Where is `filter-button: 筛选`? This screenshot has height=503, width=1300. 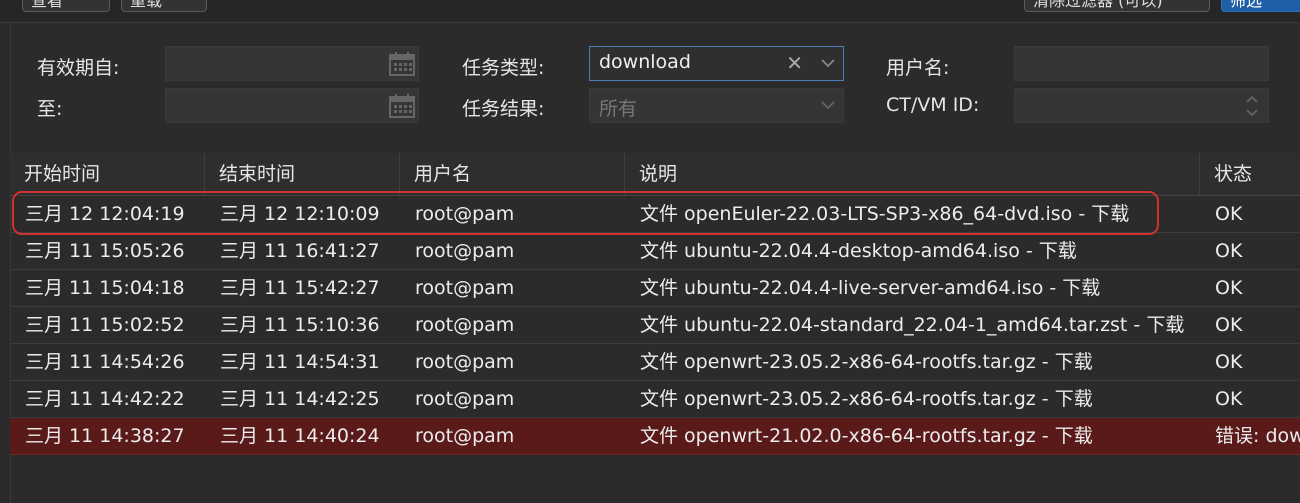 filter-button: 筛选 is located at coordinates (1260, 6).